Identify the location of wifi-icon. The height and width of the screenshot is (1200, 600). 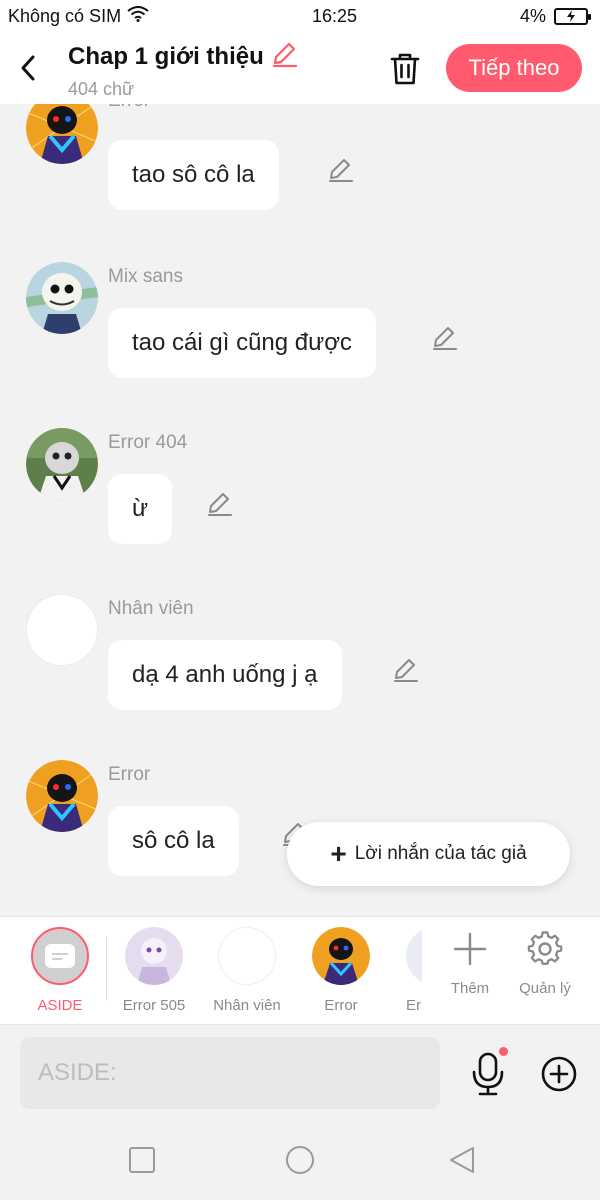
(138, 16).